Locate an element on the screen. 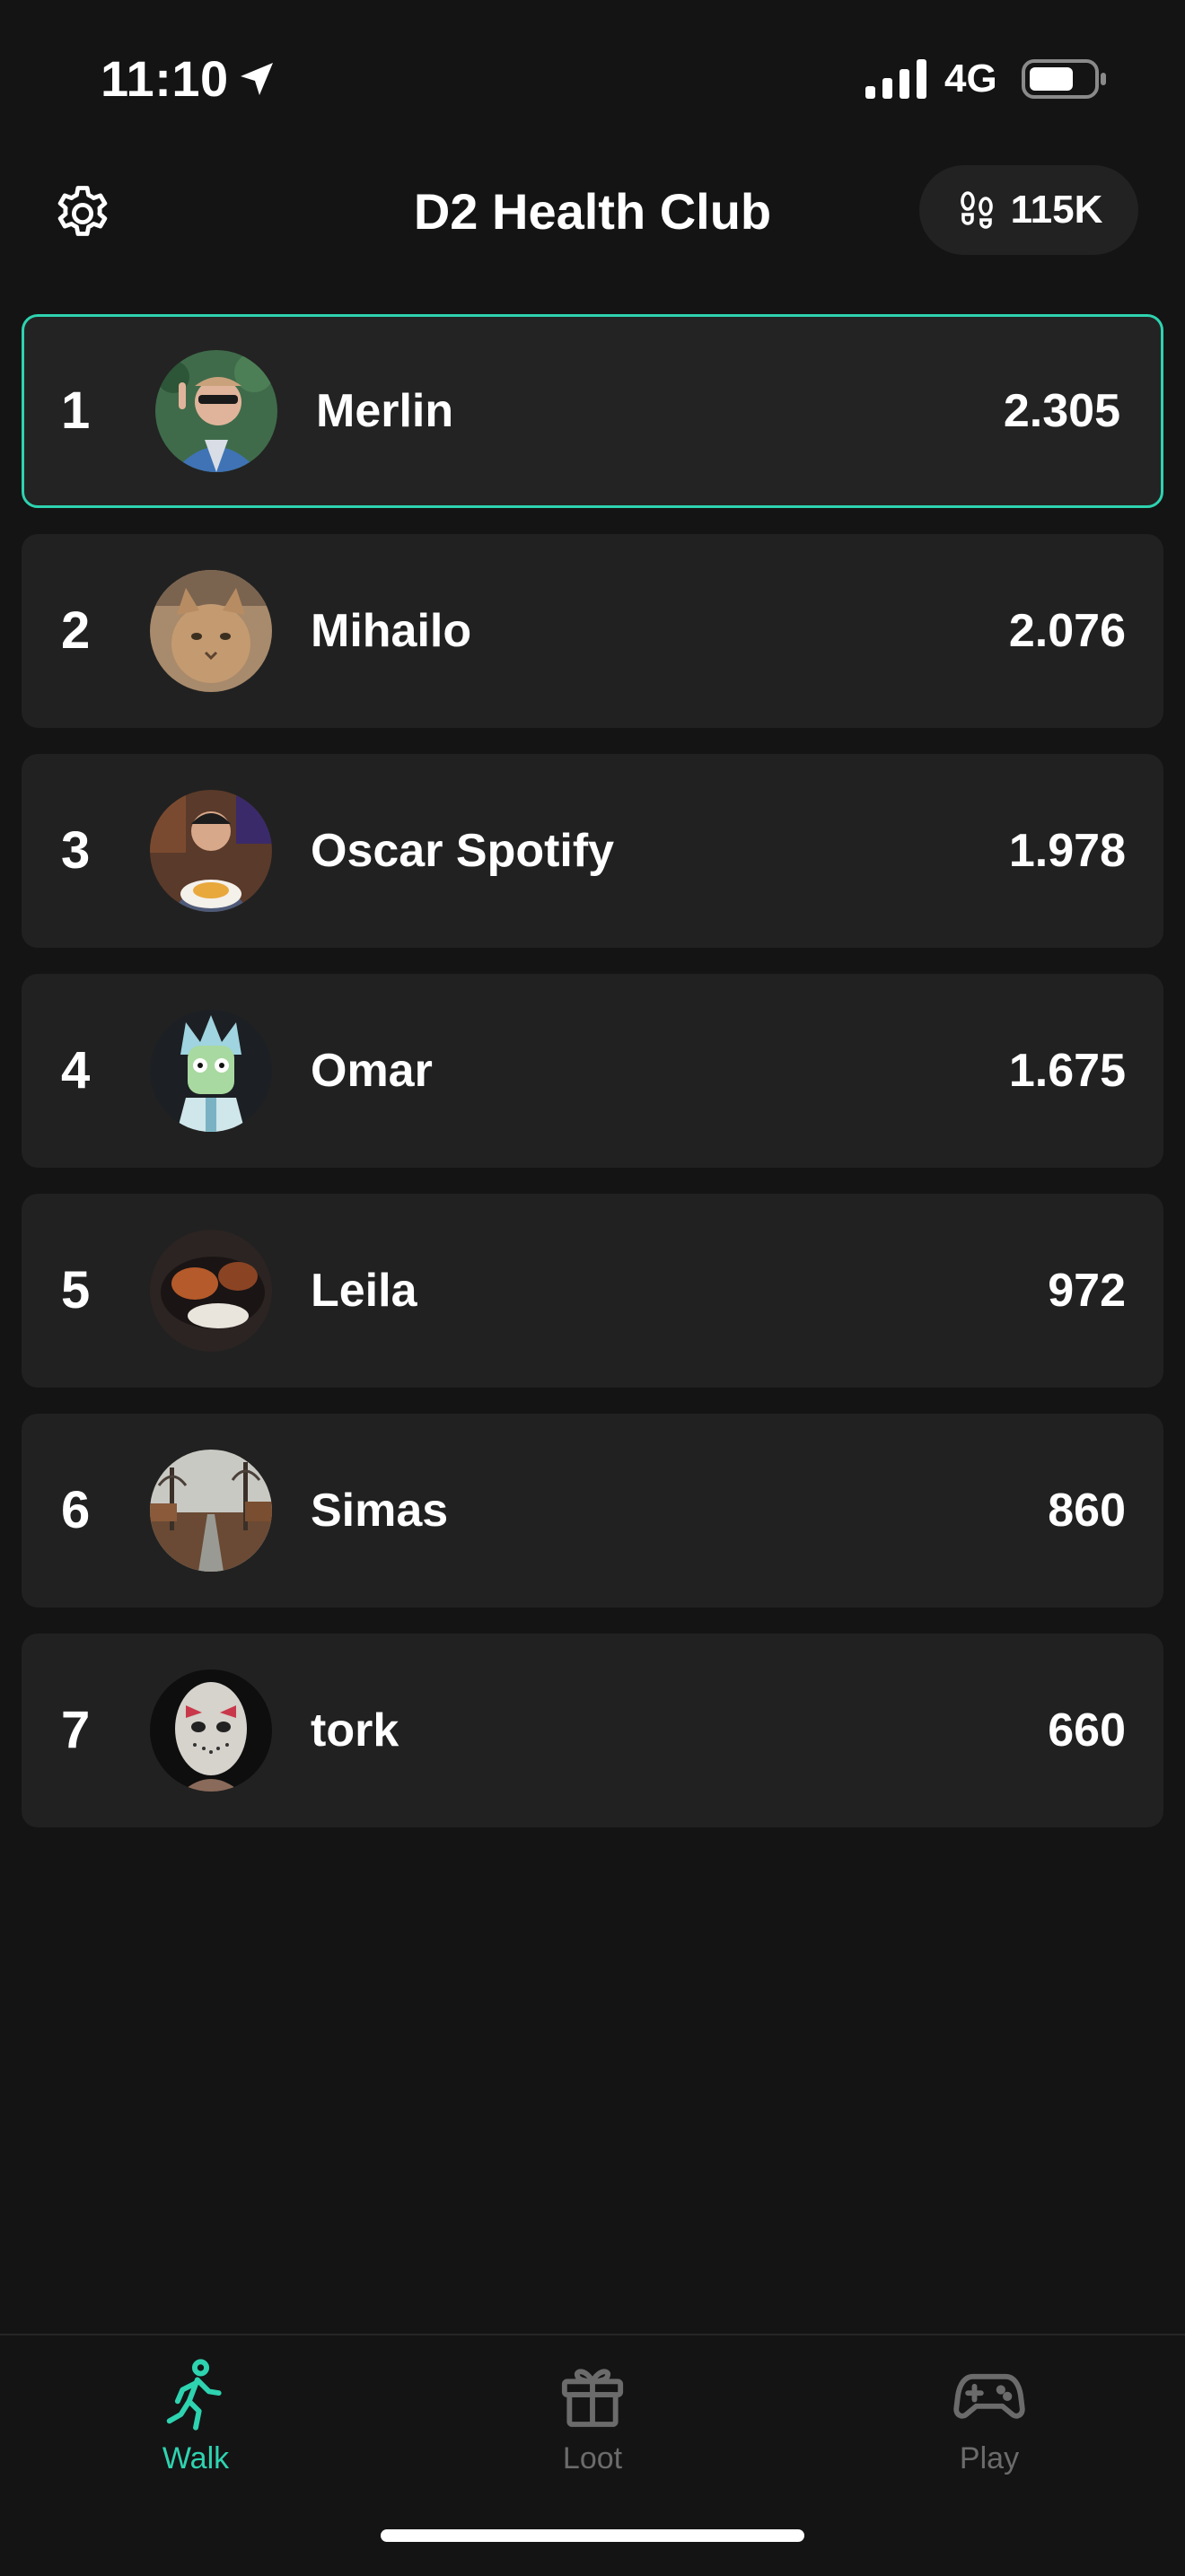  rank-number: 6 is located at coordinates (76, 1510).